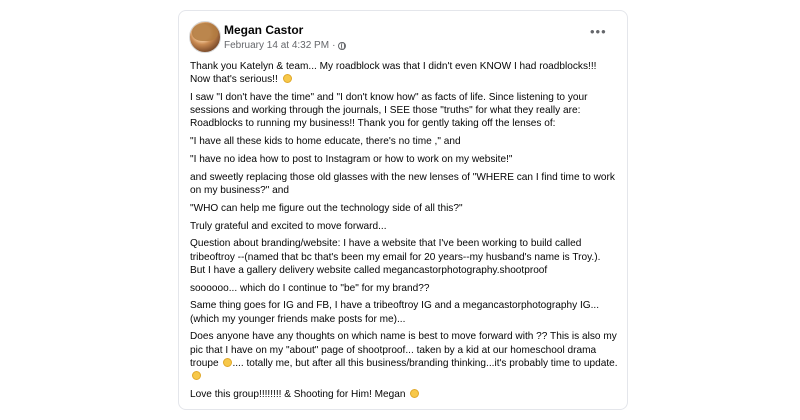  I want to click on author-name: Megan Castor, so click(263, 30).